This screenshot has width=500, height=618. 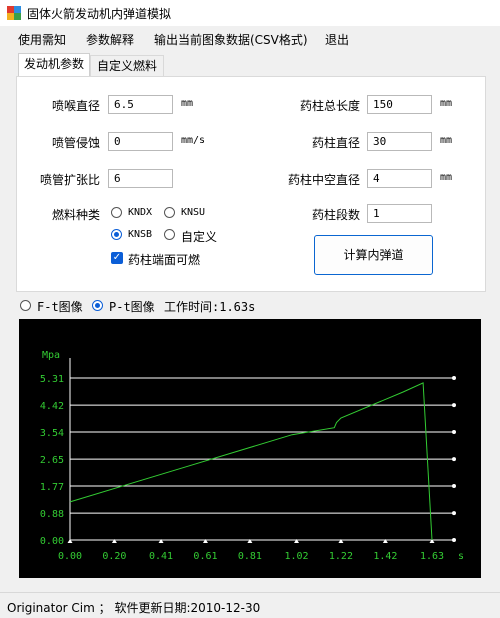 What do you see at coordinates (70, 556) in the screenshot?
I see `x-tick-label-0: 0.00` at bounding box center [70, 556].